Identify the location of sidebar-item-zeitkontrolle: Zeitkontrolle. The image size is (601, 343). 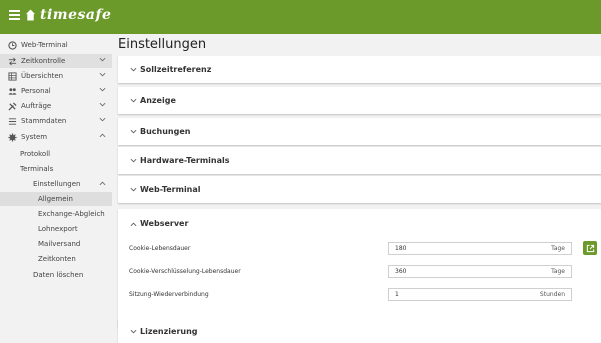
(56, 61).